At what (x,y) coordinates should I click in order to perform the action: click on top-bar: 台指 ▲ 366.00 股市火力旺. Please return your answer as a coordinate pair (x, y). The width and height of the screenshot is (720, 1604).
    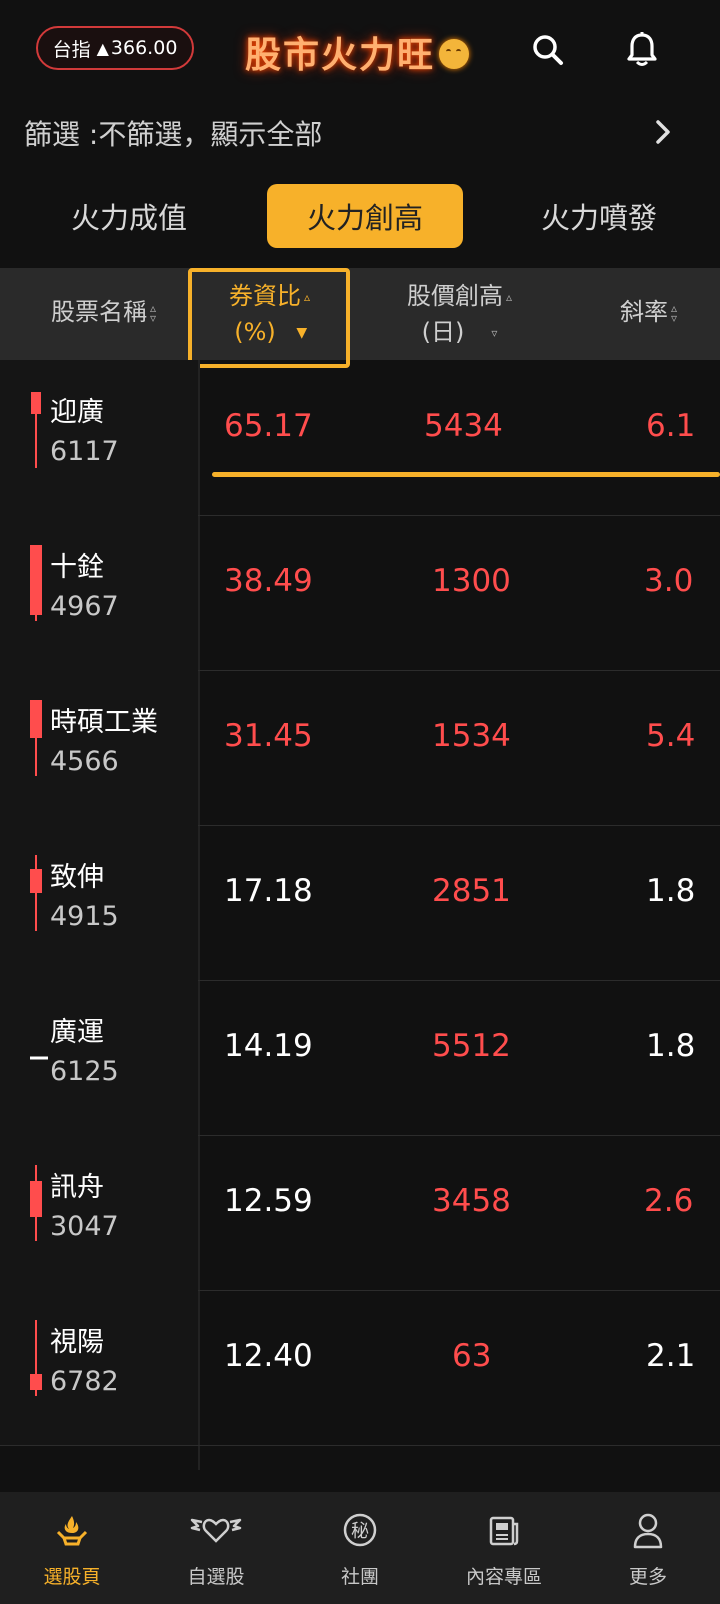
    Looking at the image, I should click on (360, 50).